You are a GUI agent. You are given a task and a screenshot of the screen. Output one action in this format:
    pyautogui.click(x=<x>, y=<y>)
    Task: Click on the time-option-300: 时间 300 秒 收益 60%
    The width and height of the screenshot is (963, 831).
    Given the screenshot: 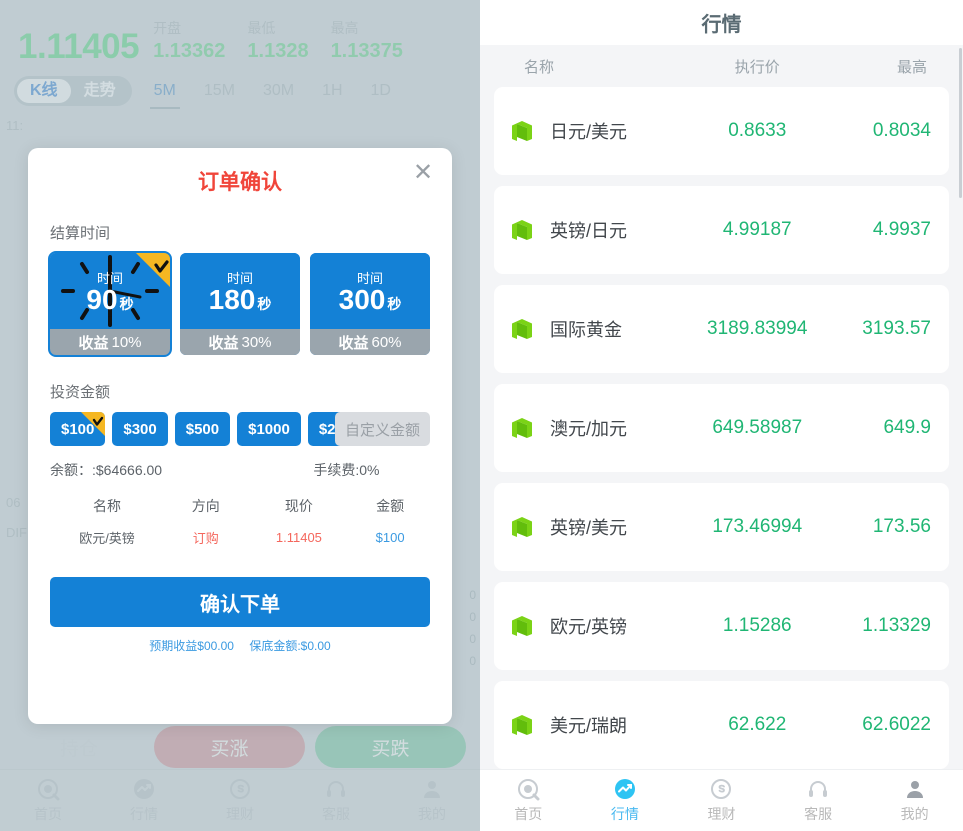 What is the action you would take?
    pyautogui.click(x=370, y=304)
    